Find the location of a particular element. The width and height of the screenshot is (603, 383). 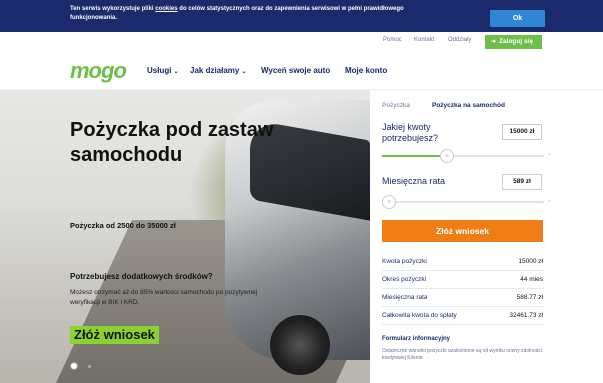

hero-apply-button: Złóż wniosek is located at coordinates (114, 335).